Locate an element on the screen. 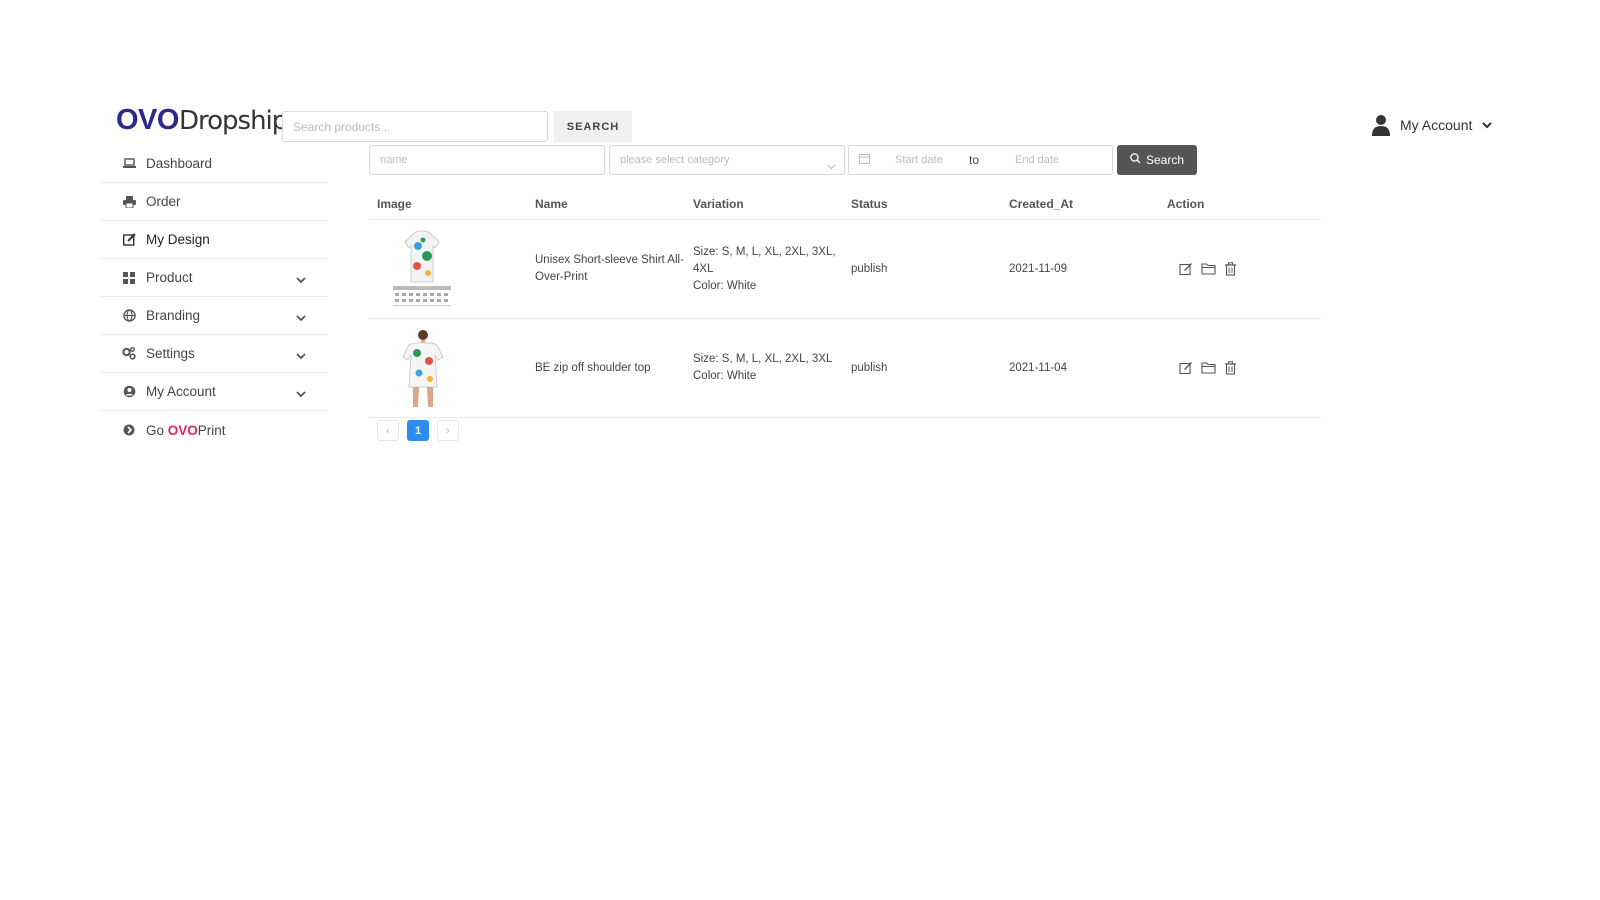 Image resolution: width=1600 pixels, height=900 pixels. date-range-separator: to is located at coordinates (974, 160).